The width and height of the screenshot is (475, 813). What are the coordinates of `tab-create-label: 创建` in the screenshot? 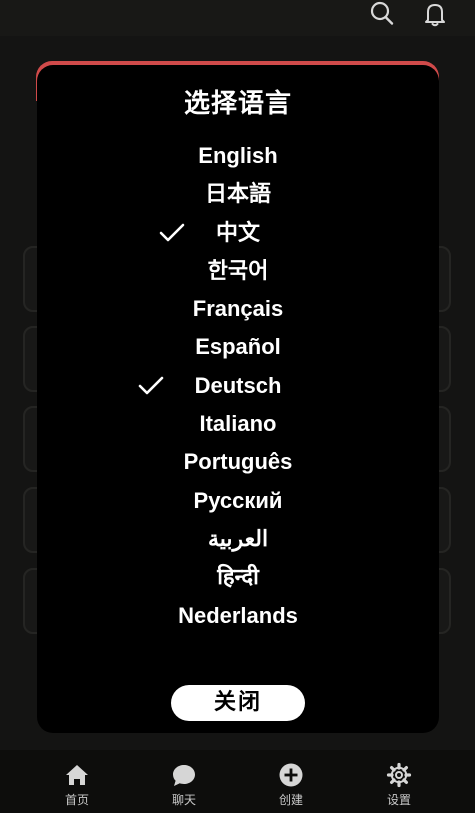 It's located at (290, 800).